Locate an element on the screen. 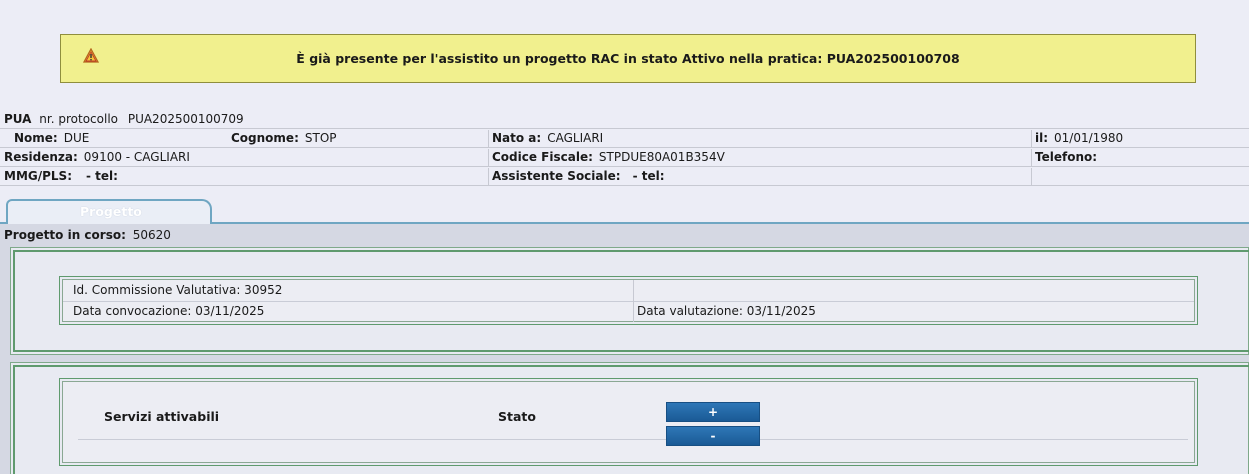 The height and width of the screenshot is (474, 1249). progetto-value: 50620 is located at coordinates (151, 235).